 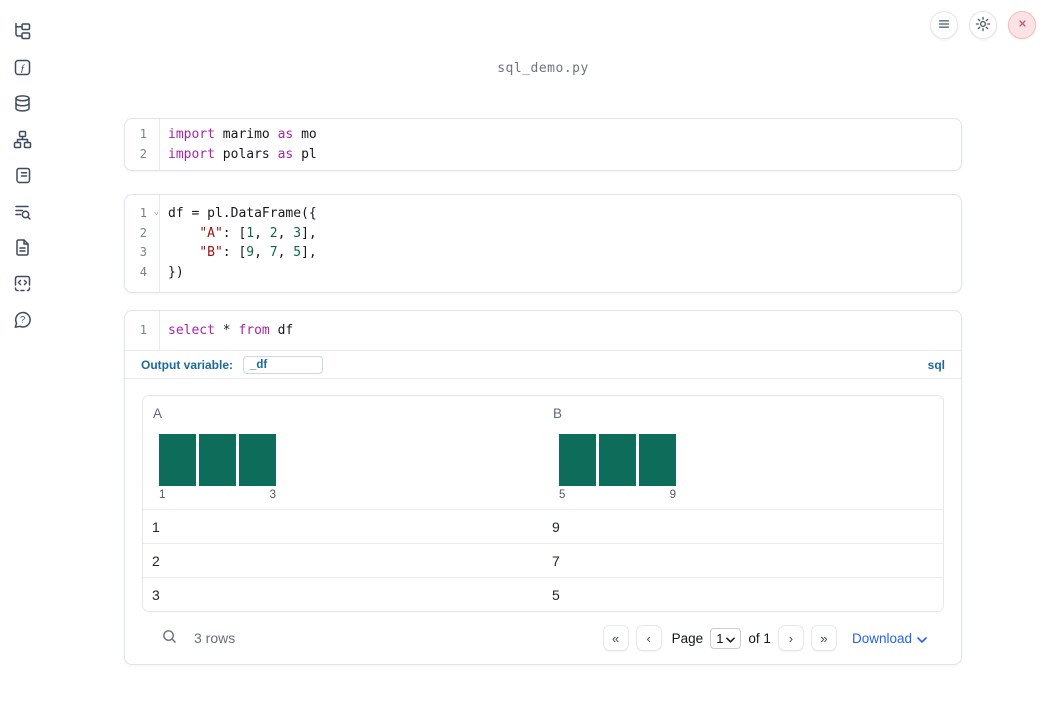 I want to click on table-body: 192735, so click(x=543, y=560).